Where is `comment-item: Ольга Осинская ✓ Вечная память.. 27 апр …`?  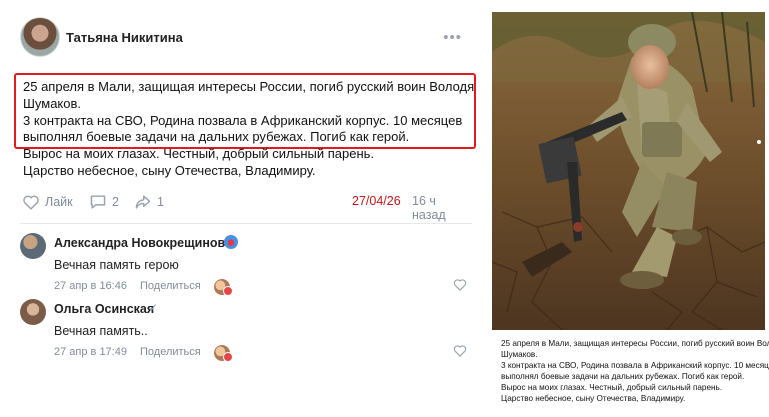
comment-item: Ольга Осинская ✓ Вечная память.. 27 апр … is located at coordinates (246, 330).